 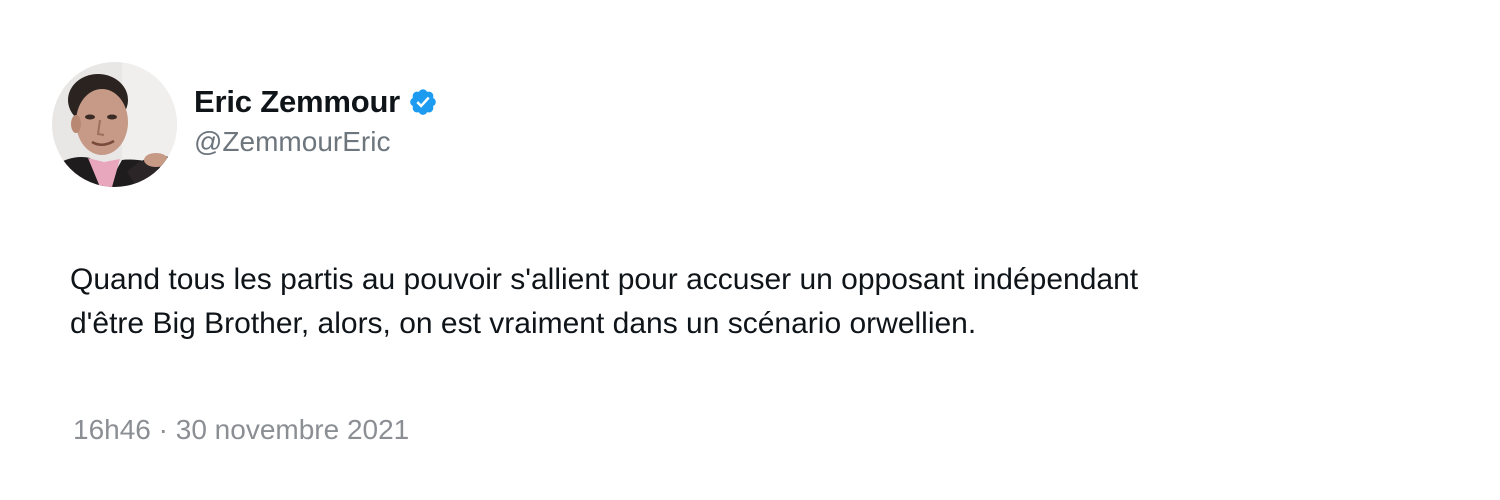 What do you see at coordinates (241, 430) in the screenshot?
I see `tweet-timestamp: 16h46 · 30 novembre 2021` at bounding box center [241, 430].